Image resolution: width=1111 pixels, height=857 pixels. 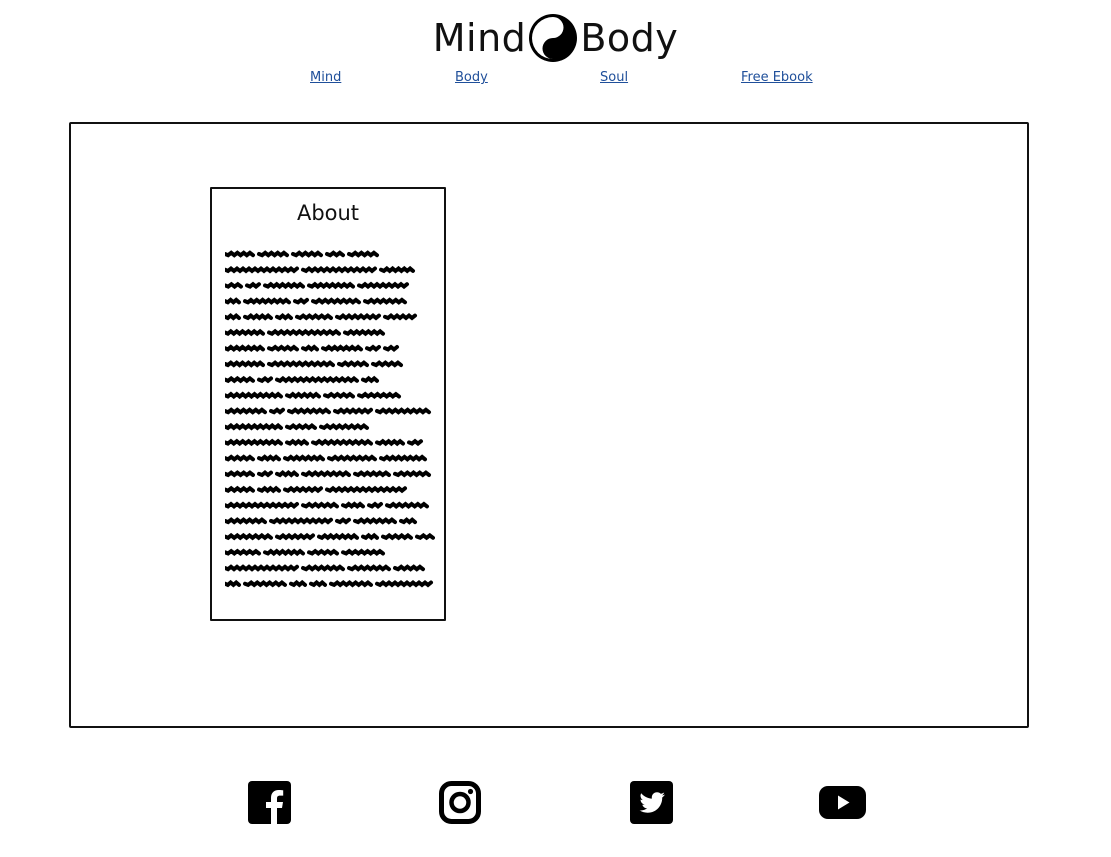 I want to click on about-placeholder-text, so click(x=330, y=419).